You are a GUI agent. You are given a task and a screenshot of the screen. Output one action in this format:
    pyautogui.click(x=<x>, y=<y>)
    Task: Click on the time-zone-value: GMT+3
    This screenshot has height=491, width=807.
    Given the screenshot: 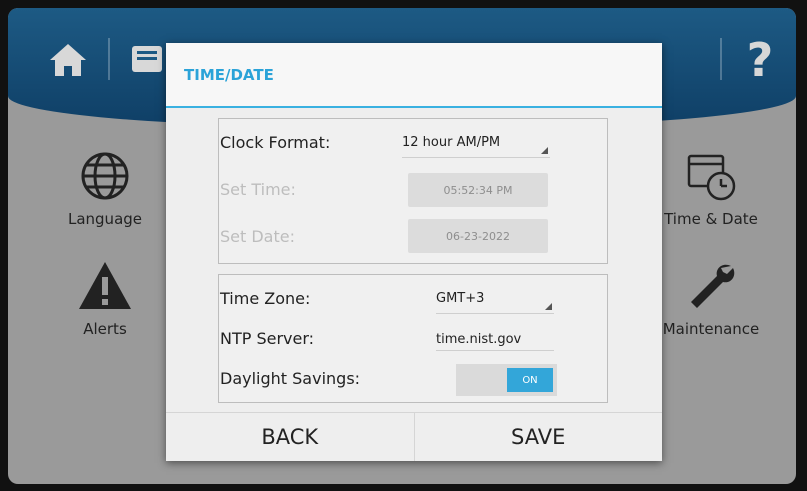 What is the action you would take?
    pyautogui.click(x=460, y=298)
    